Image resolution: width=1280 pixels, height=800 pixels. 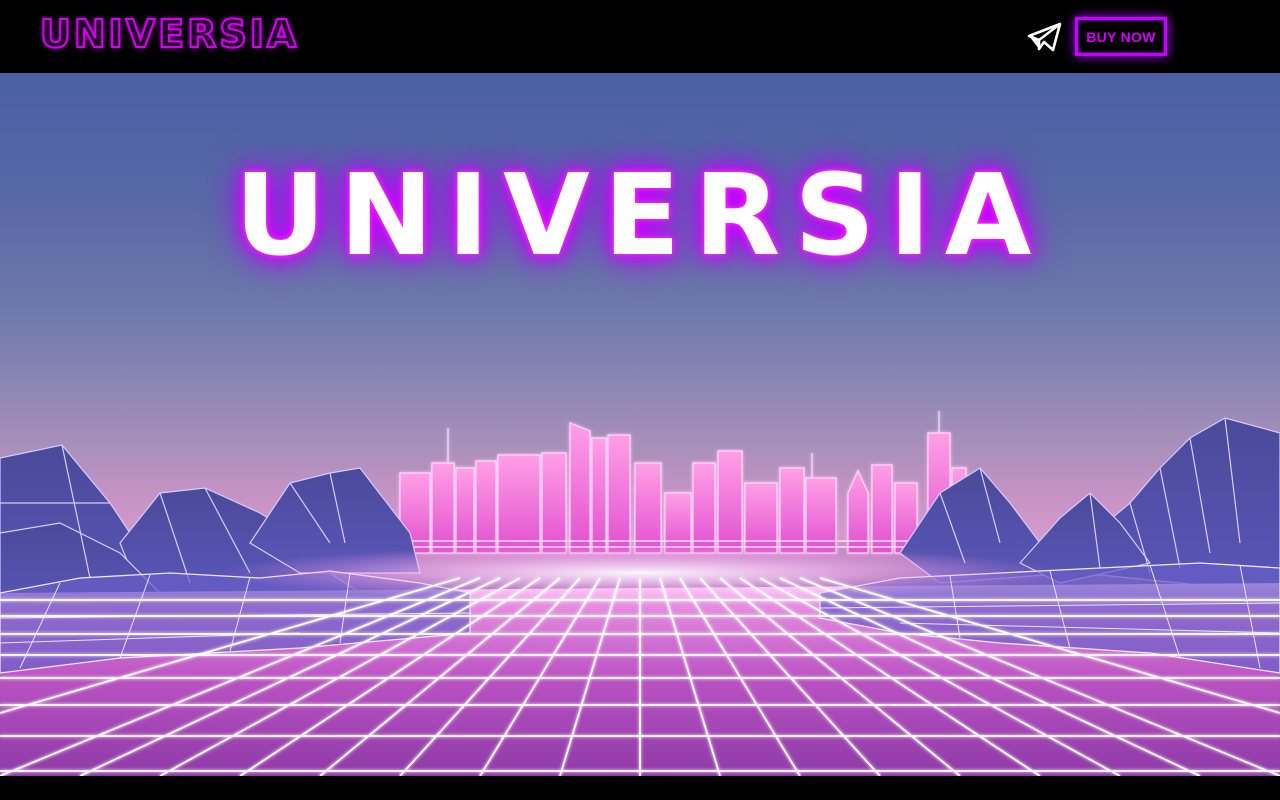 What do you see at coordinates (640, 36) in the screenshot?
I see `top-navbar: UNIVERSIA BUY NOW` at bounding box center [640, 36].